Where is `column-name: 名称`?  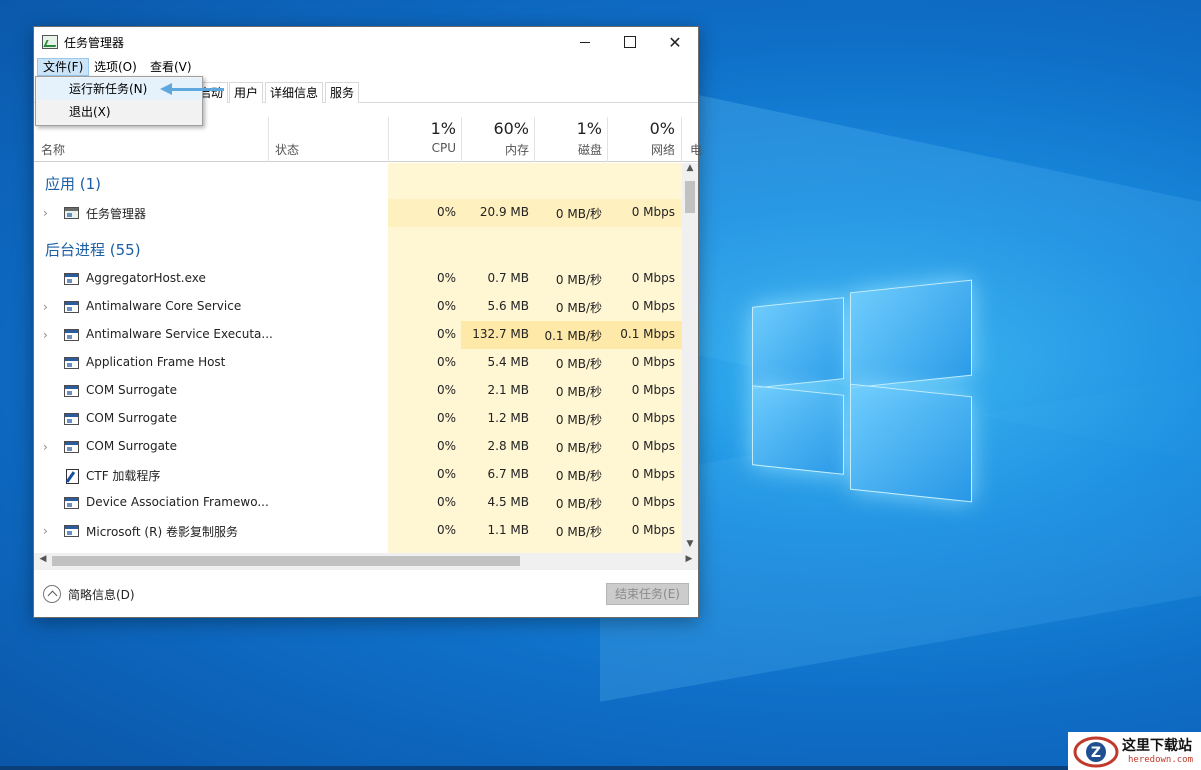
column-name: 名称 is located at coordinates (53, 149).